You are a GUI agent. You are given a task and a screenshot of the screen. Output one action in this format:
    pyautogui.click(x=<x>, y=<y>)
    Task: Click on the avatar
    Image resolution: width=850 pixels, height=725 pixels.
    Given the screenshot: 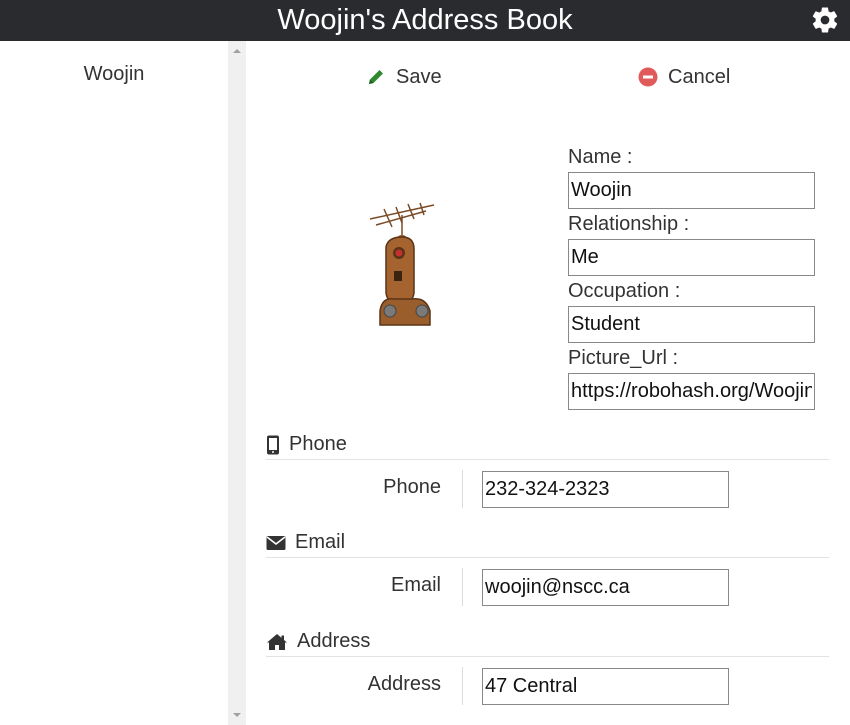 What is the action you would take?
    pyautogui.click(x=402, y=264)
    